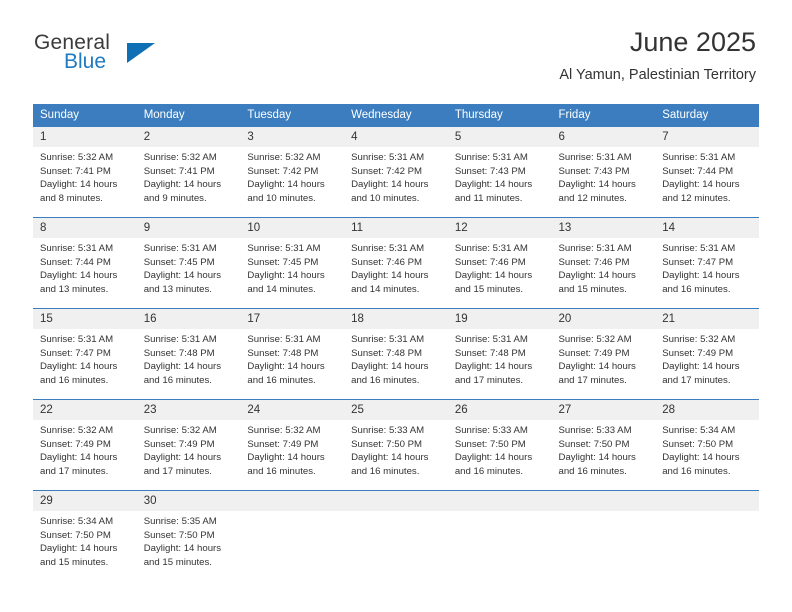 This screenshot has height=612, width=792. What do you see at coordinates (499, 319) in the screenshot?
I see `day-number: 19` at bounding box center [499, 319].